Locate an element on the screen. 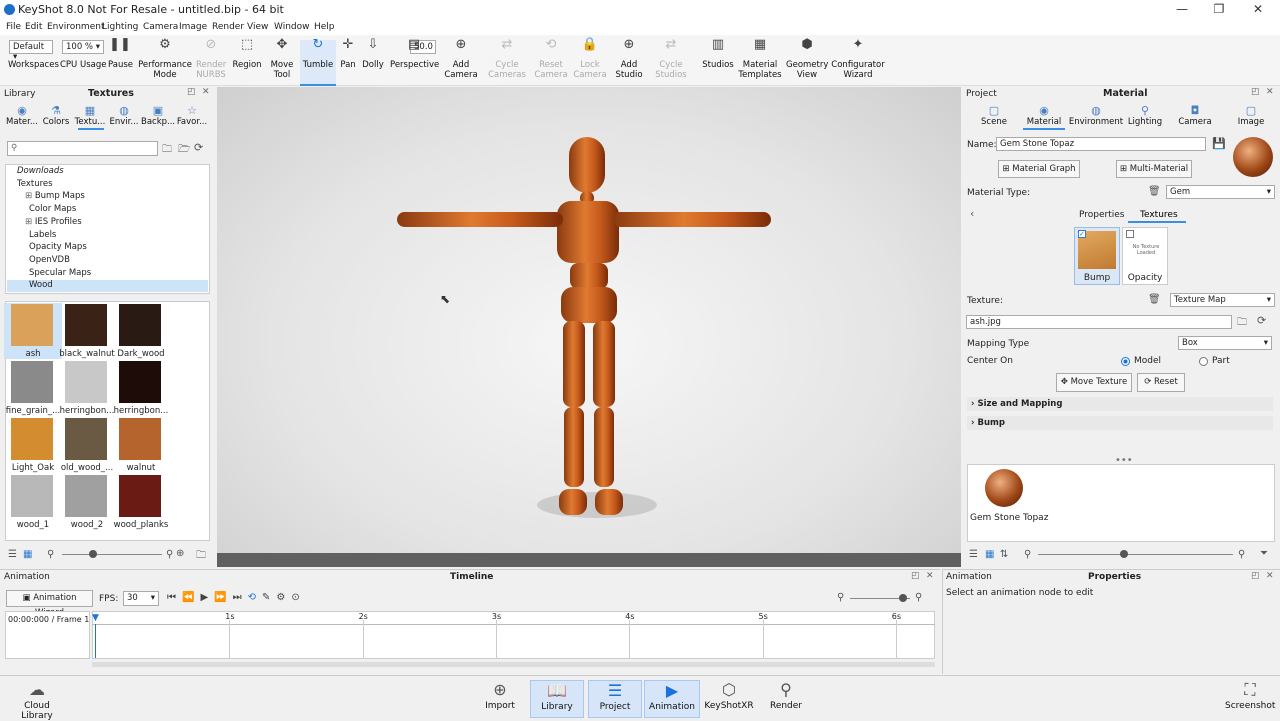  folder-open-icon: 🗀 is located at coordinates (167, 150).